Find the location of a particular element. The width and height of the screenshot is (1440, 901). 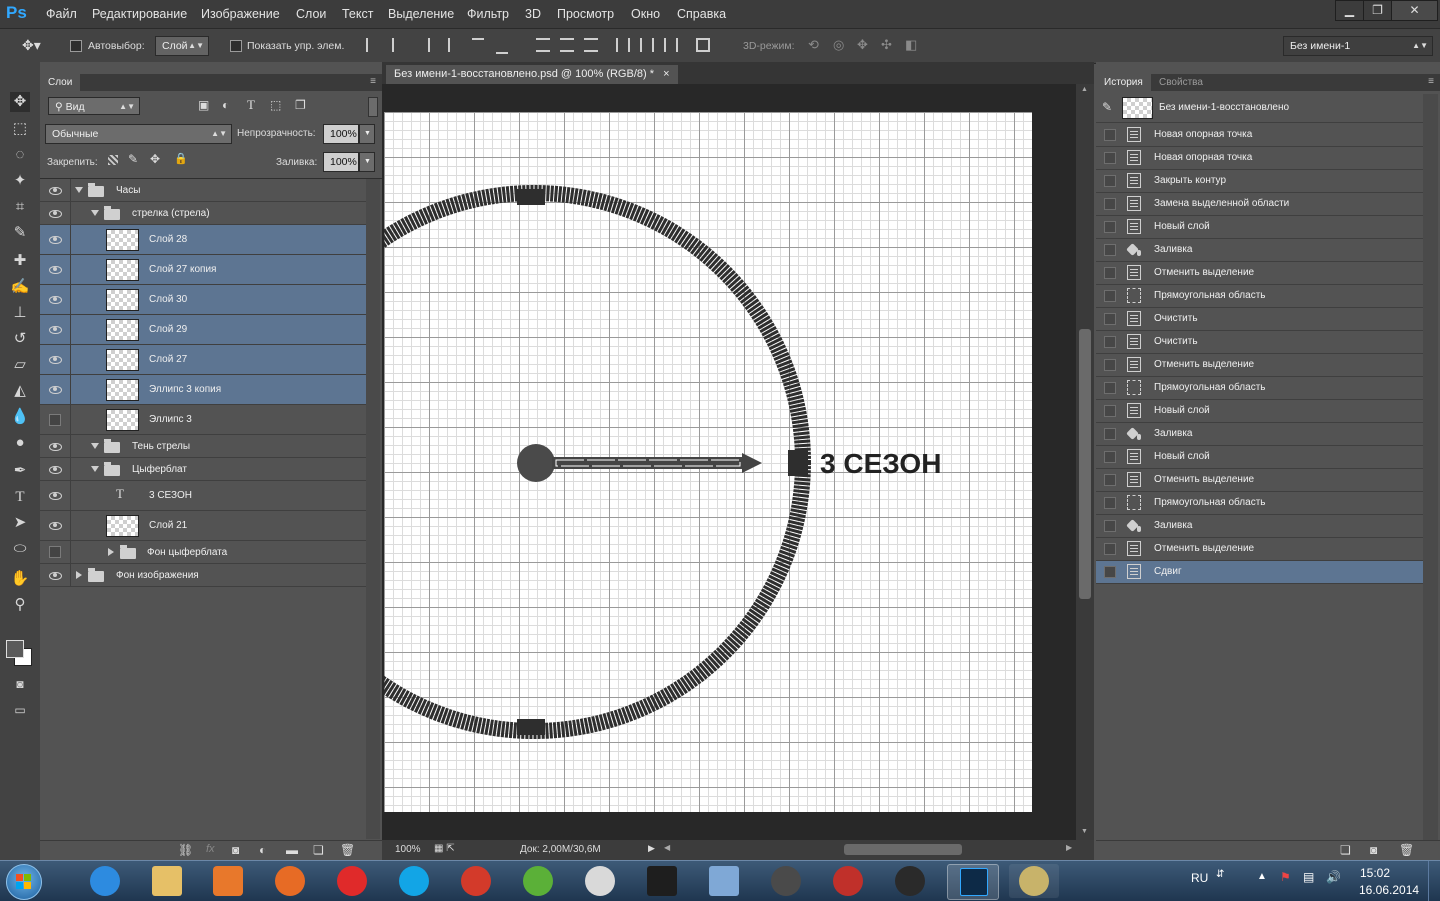

autoselect-dropdown: Слой ▲▼ is located at coordinates (182, 46).